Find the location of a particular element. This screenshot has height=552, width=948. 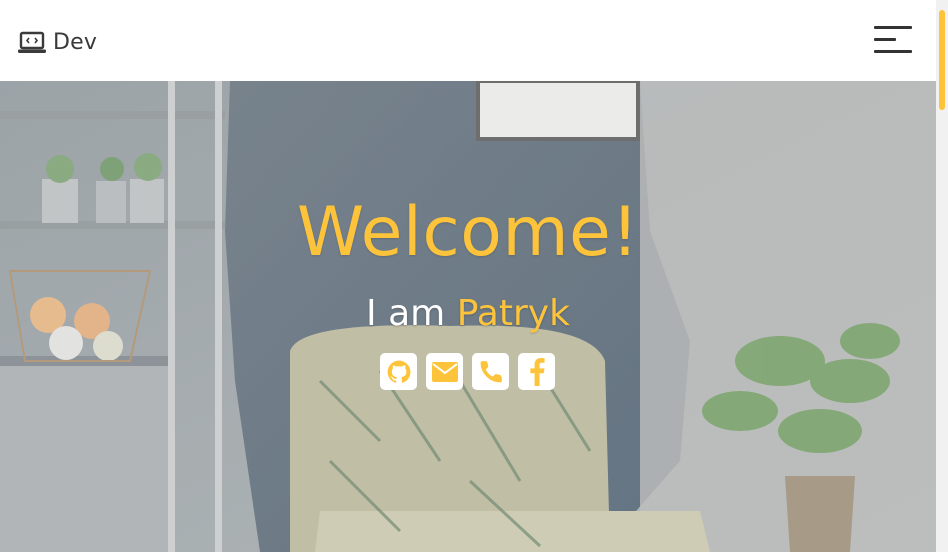

phone-icon is located at coordinates (491, 372).